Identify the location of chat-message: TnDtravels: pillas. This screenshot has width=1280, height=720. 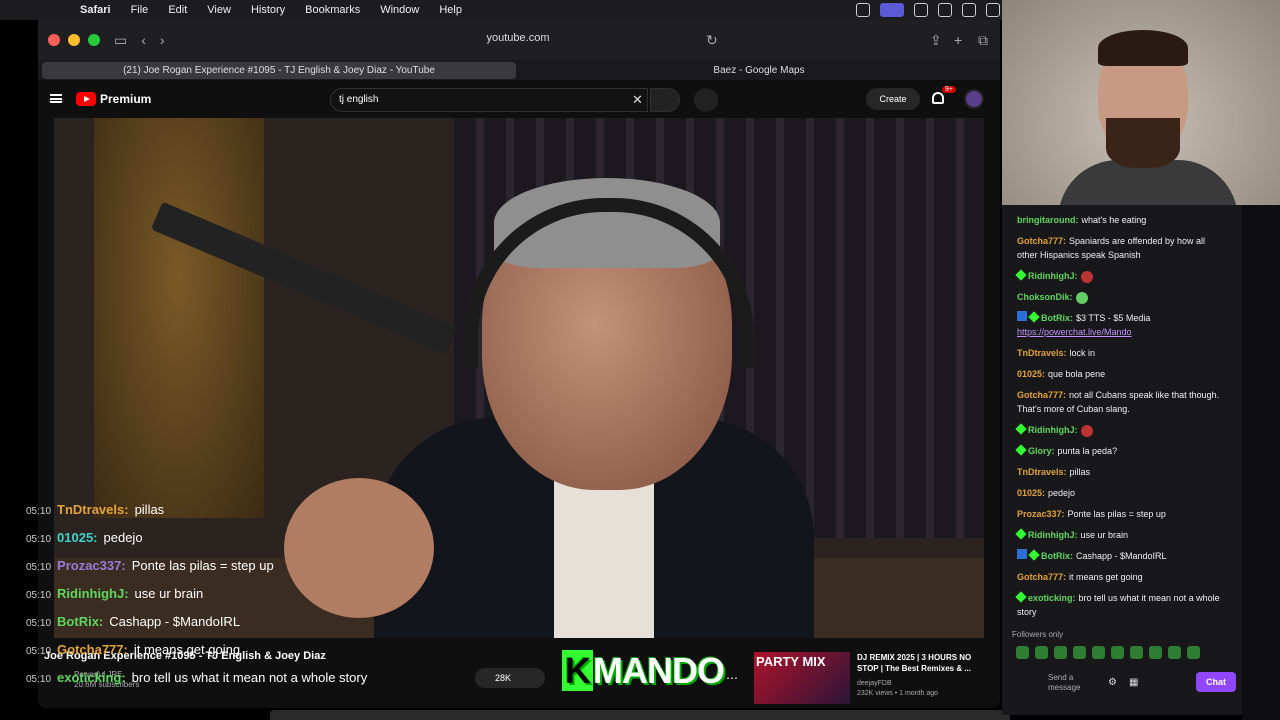
(1122, 472).